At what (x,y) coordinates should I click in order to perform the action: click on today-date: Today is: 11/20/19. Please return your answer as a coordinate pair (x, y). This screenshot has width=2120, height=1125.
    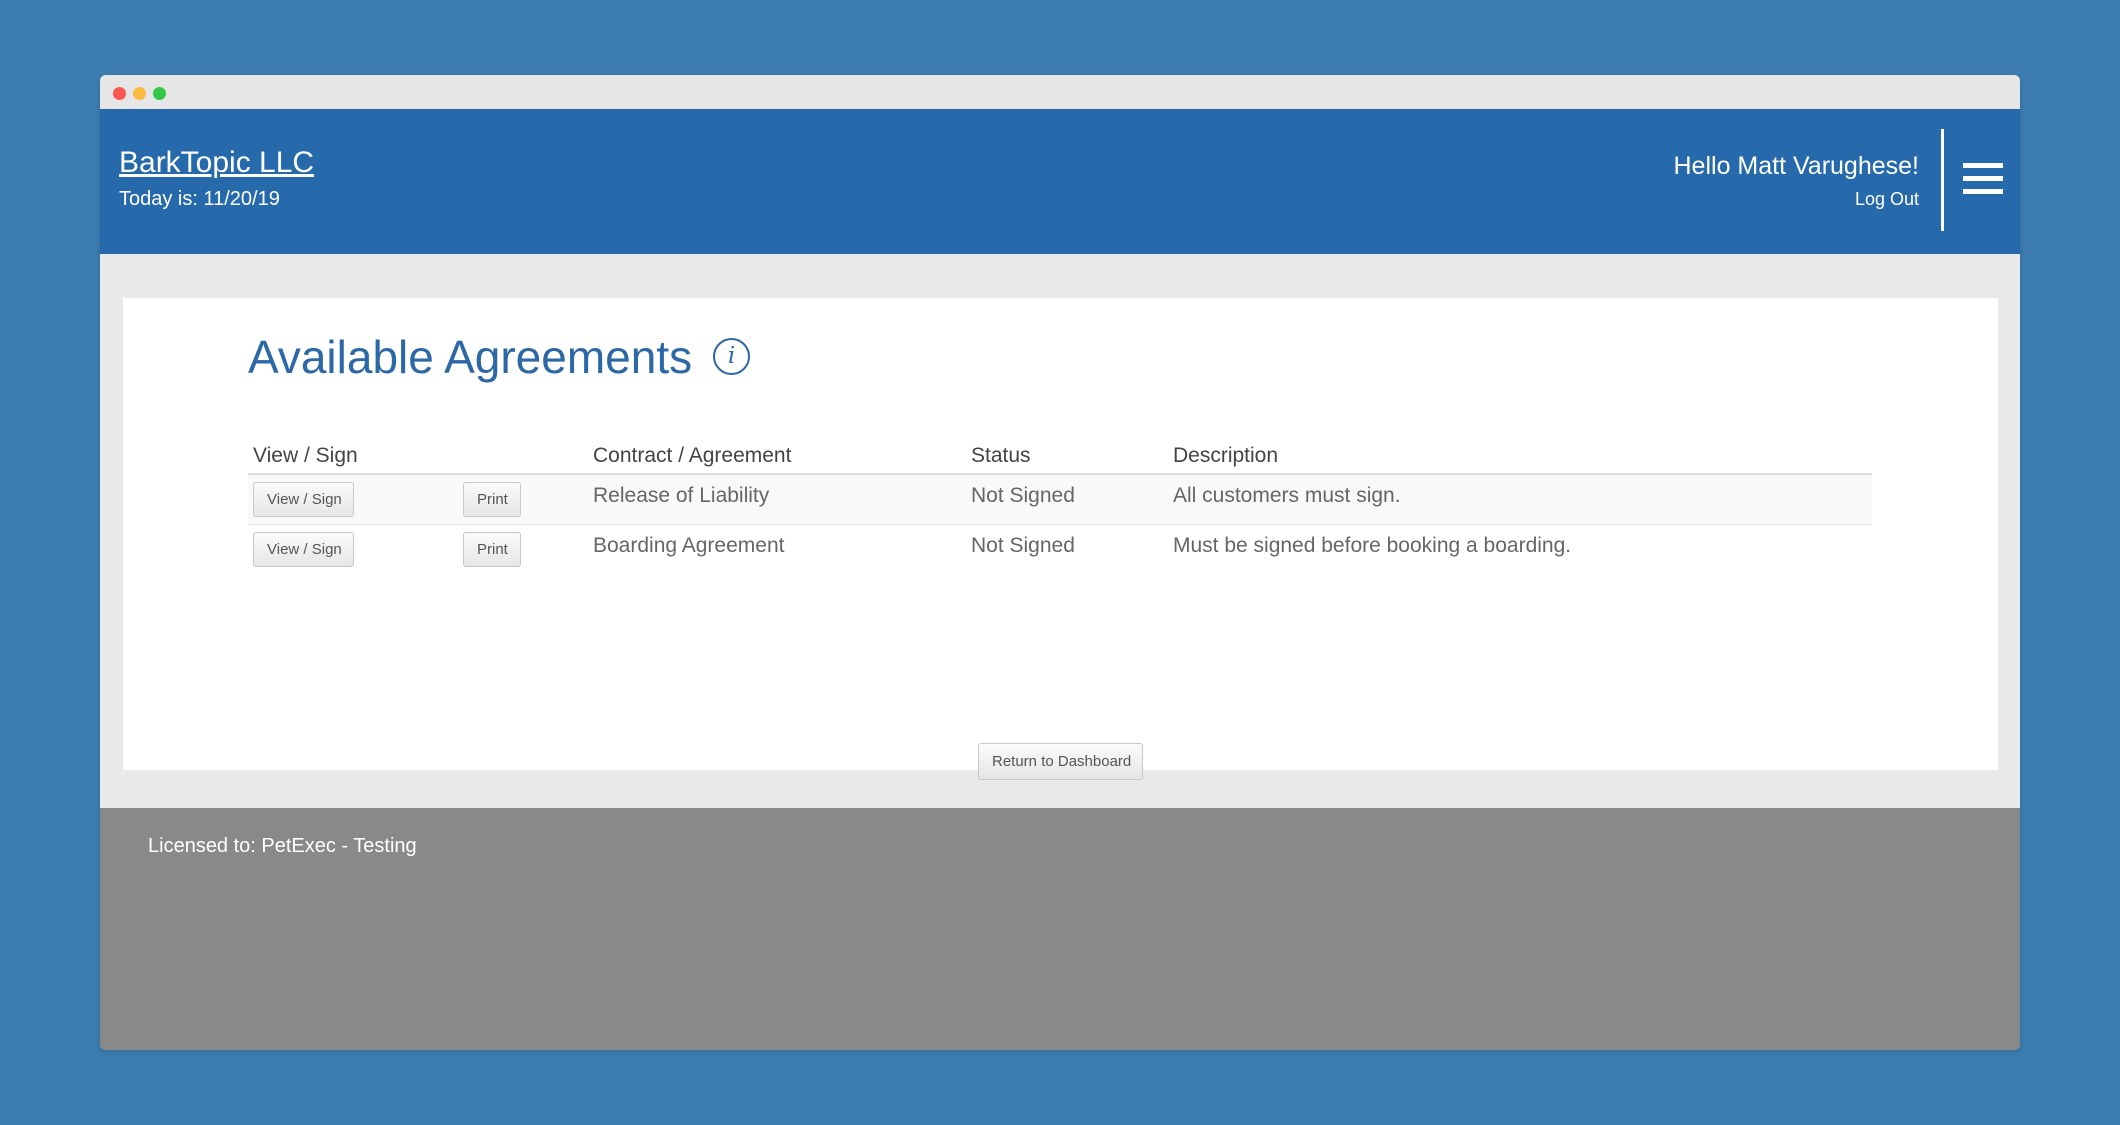
    Looking at the image, I should click on (199, 199).